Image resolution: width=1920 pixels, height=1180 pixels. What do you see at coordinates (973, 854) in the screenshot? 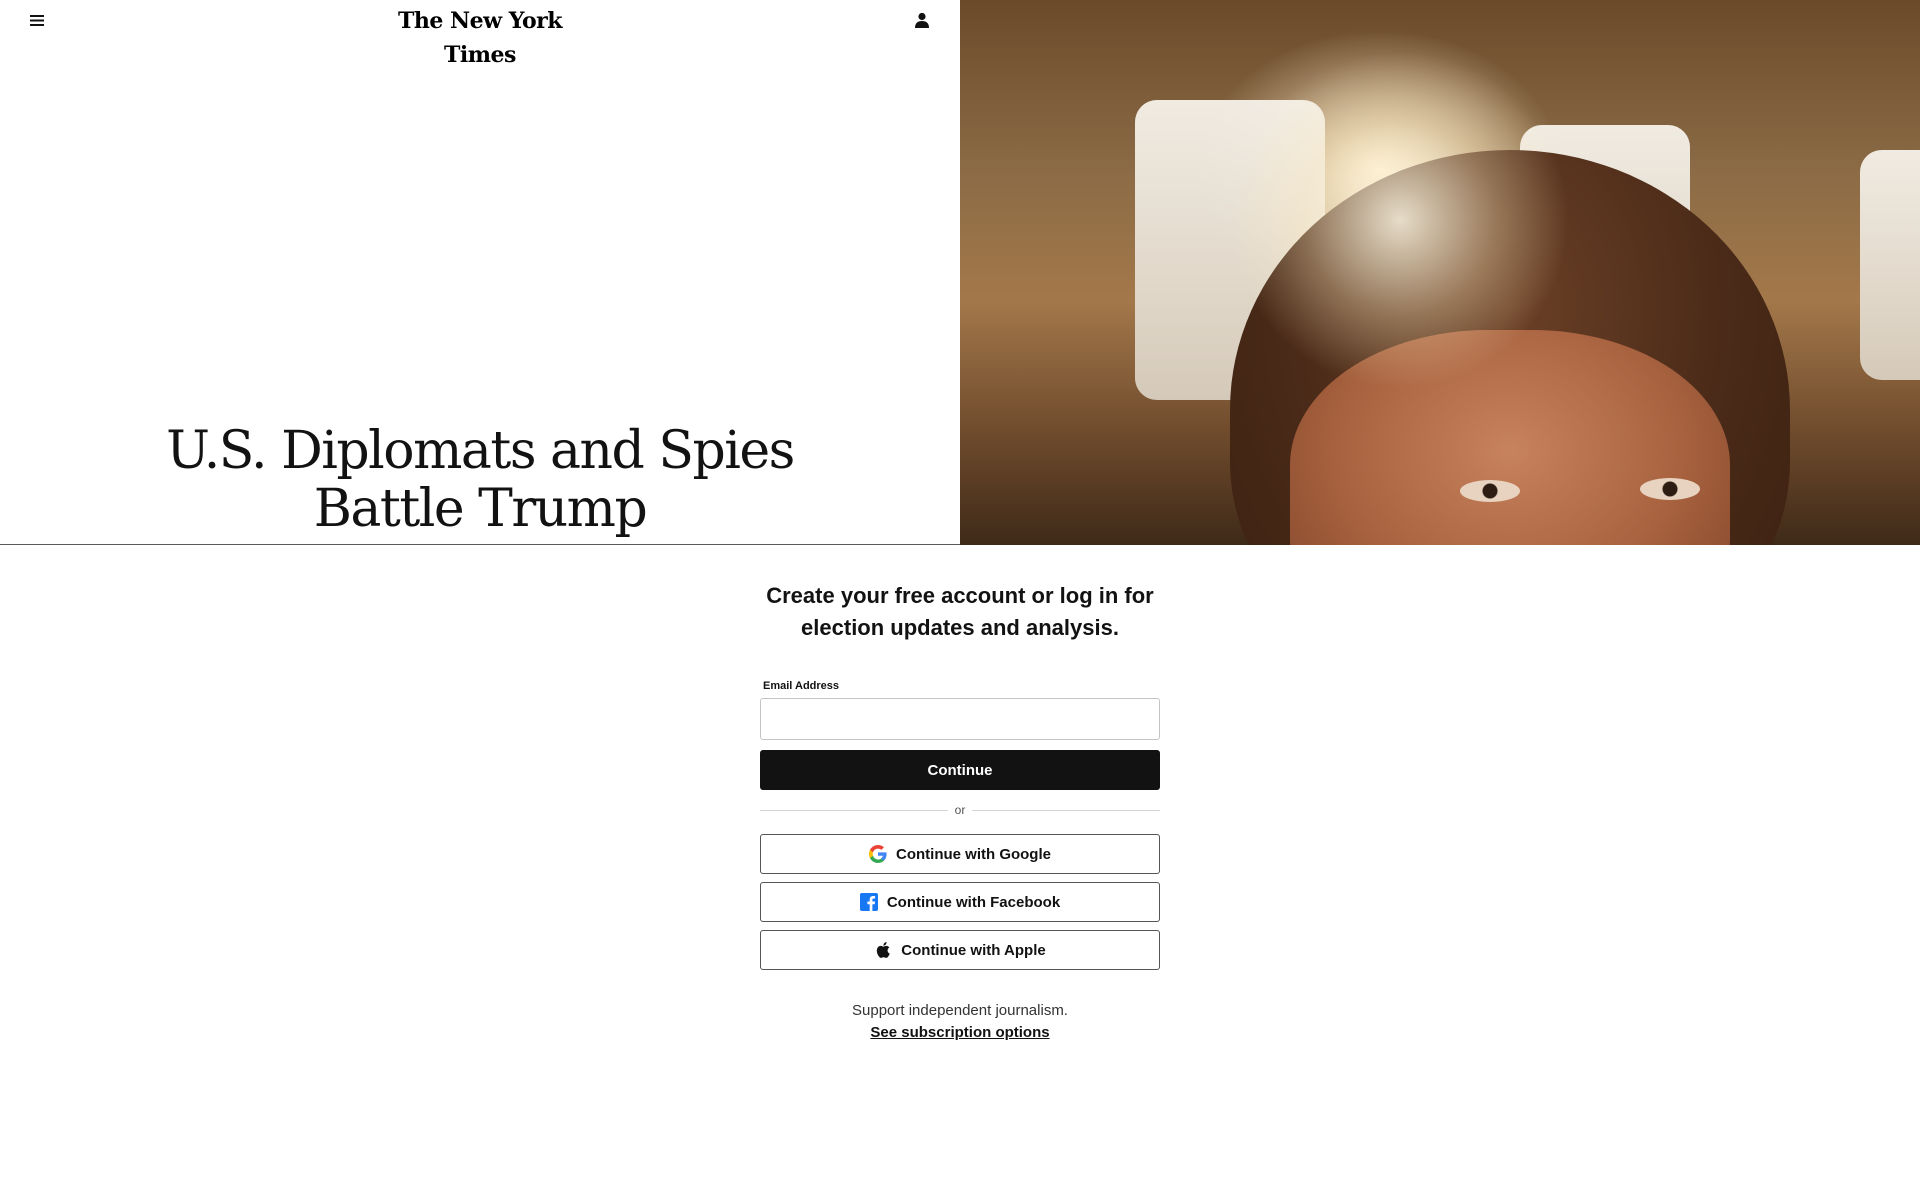
I see `google-button-label: Continue with Google` at bounding box center [973, 854].